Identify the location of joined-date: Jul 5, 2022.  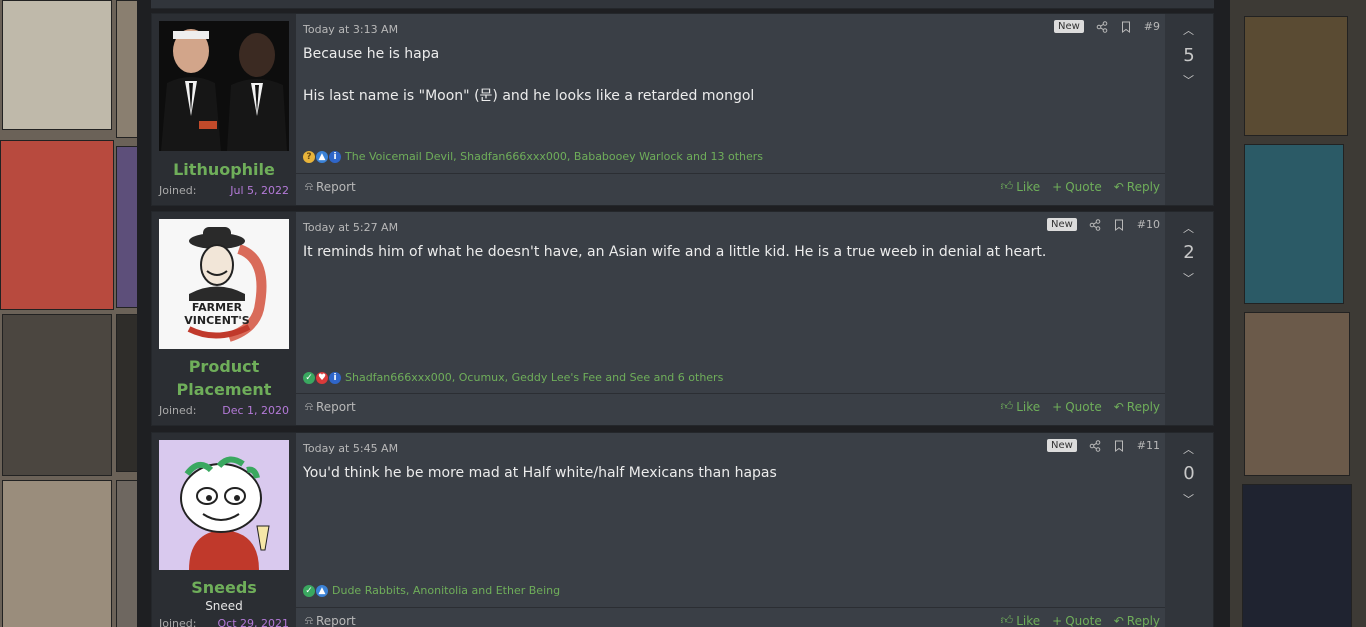
(259, 190).